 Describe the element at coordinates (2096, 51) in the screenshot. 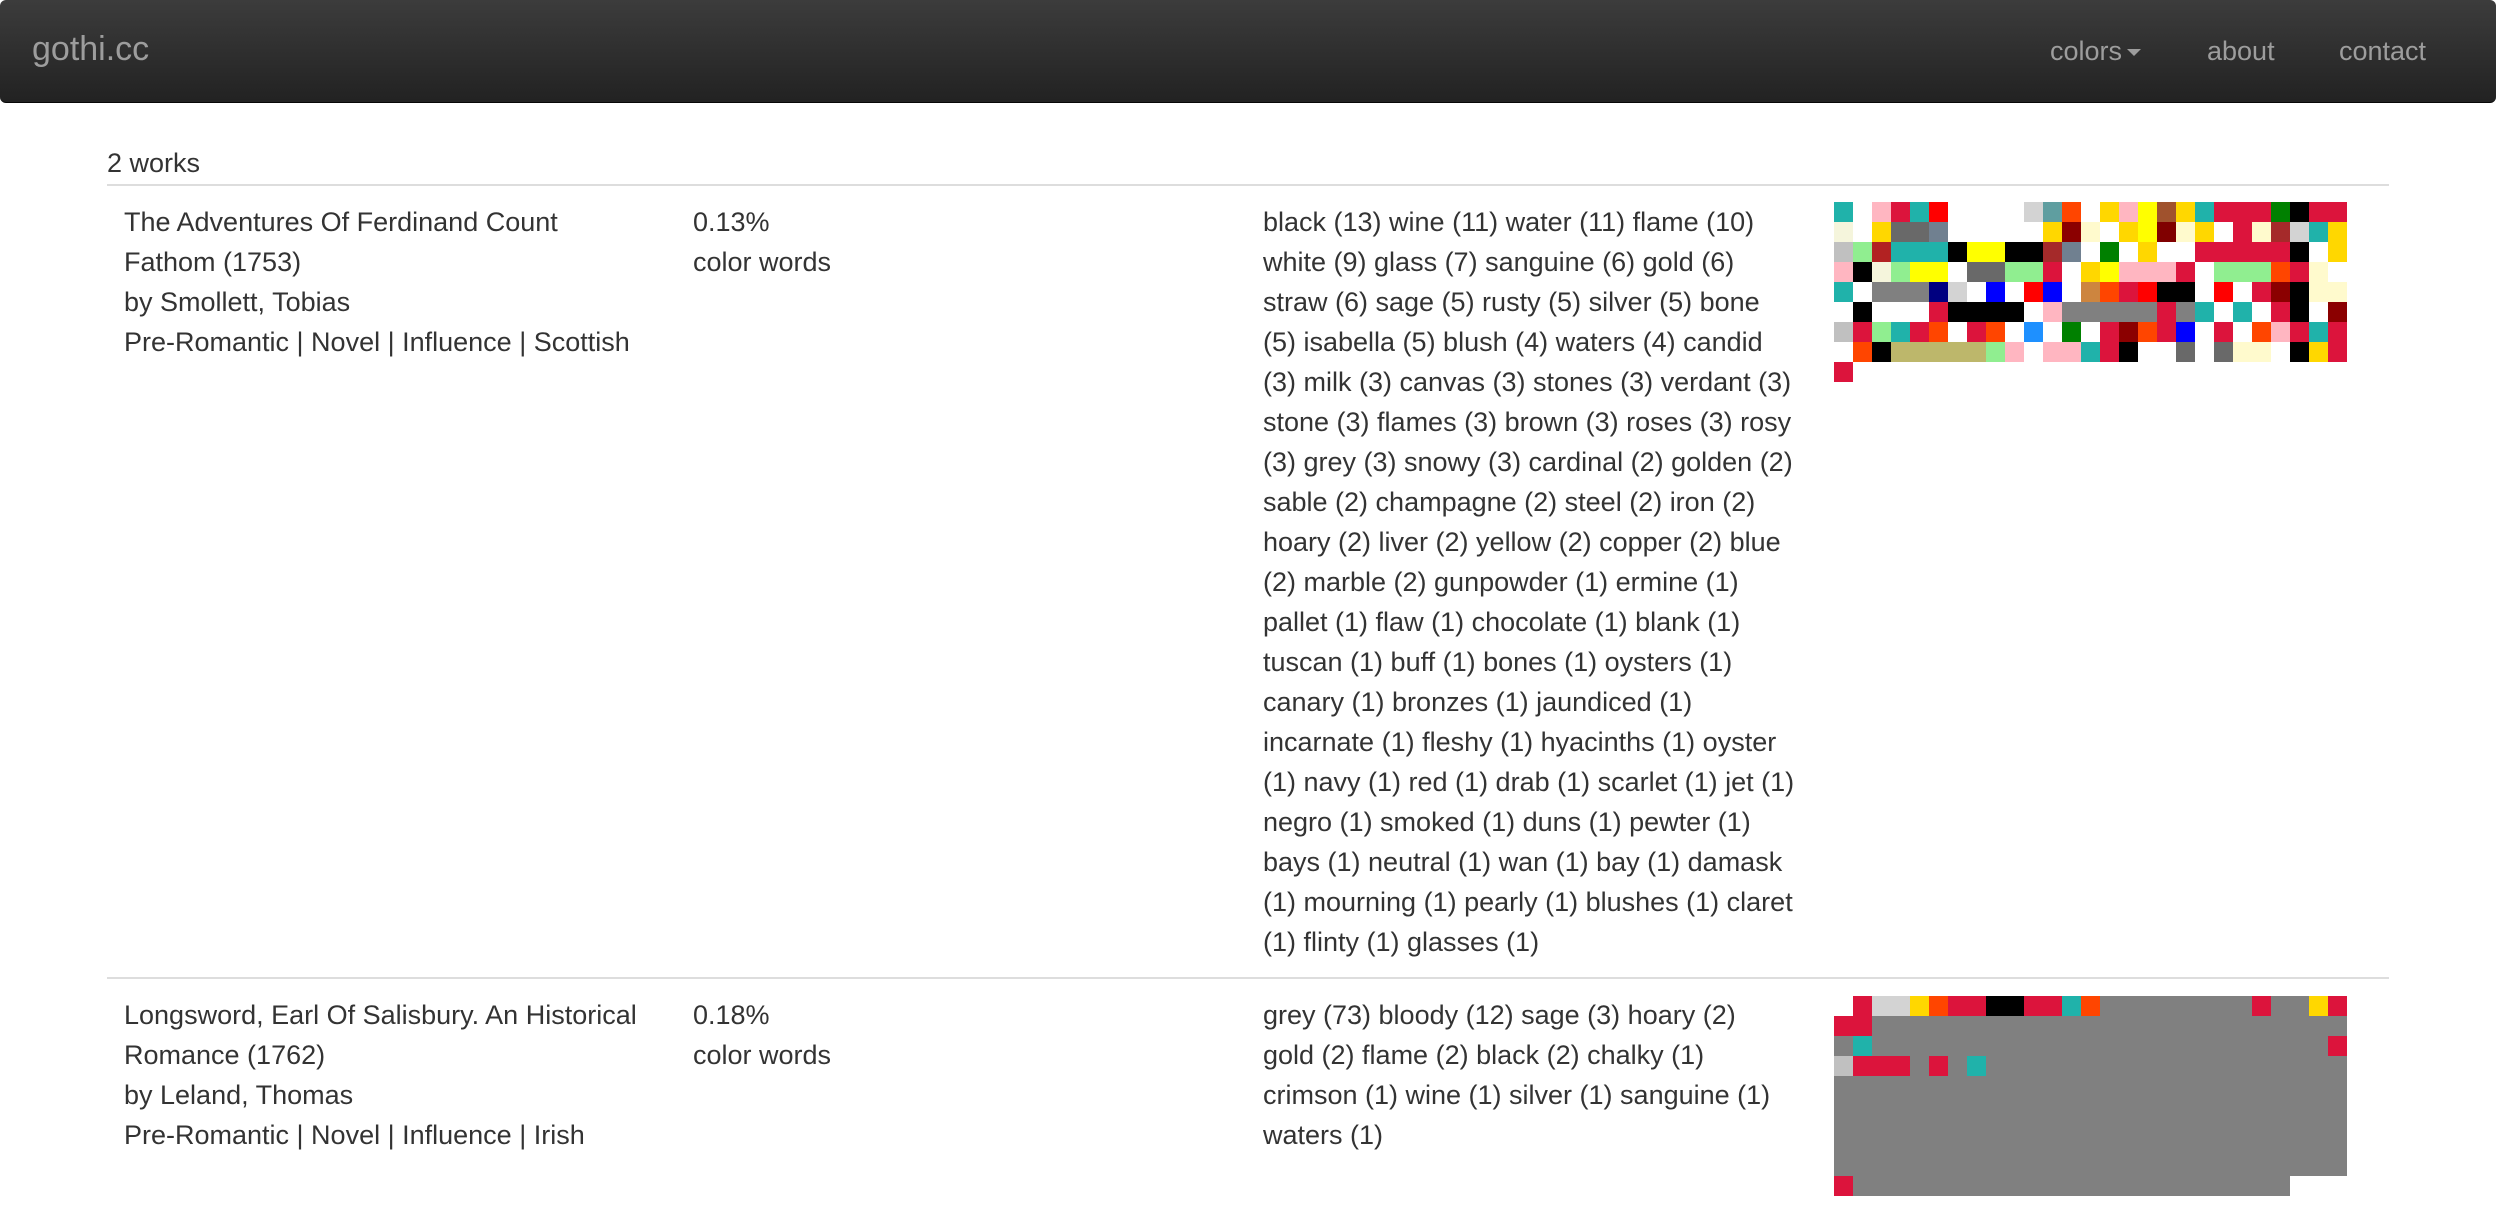

I see `colors-dropdown: colors` at that location.